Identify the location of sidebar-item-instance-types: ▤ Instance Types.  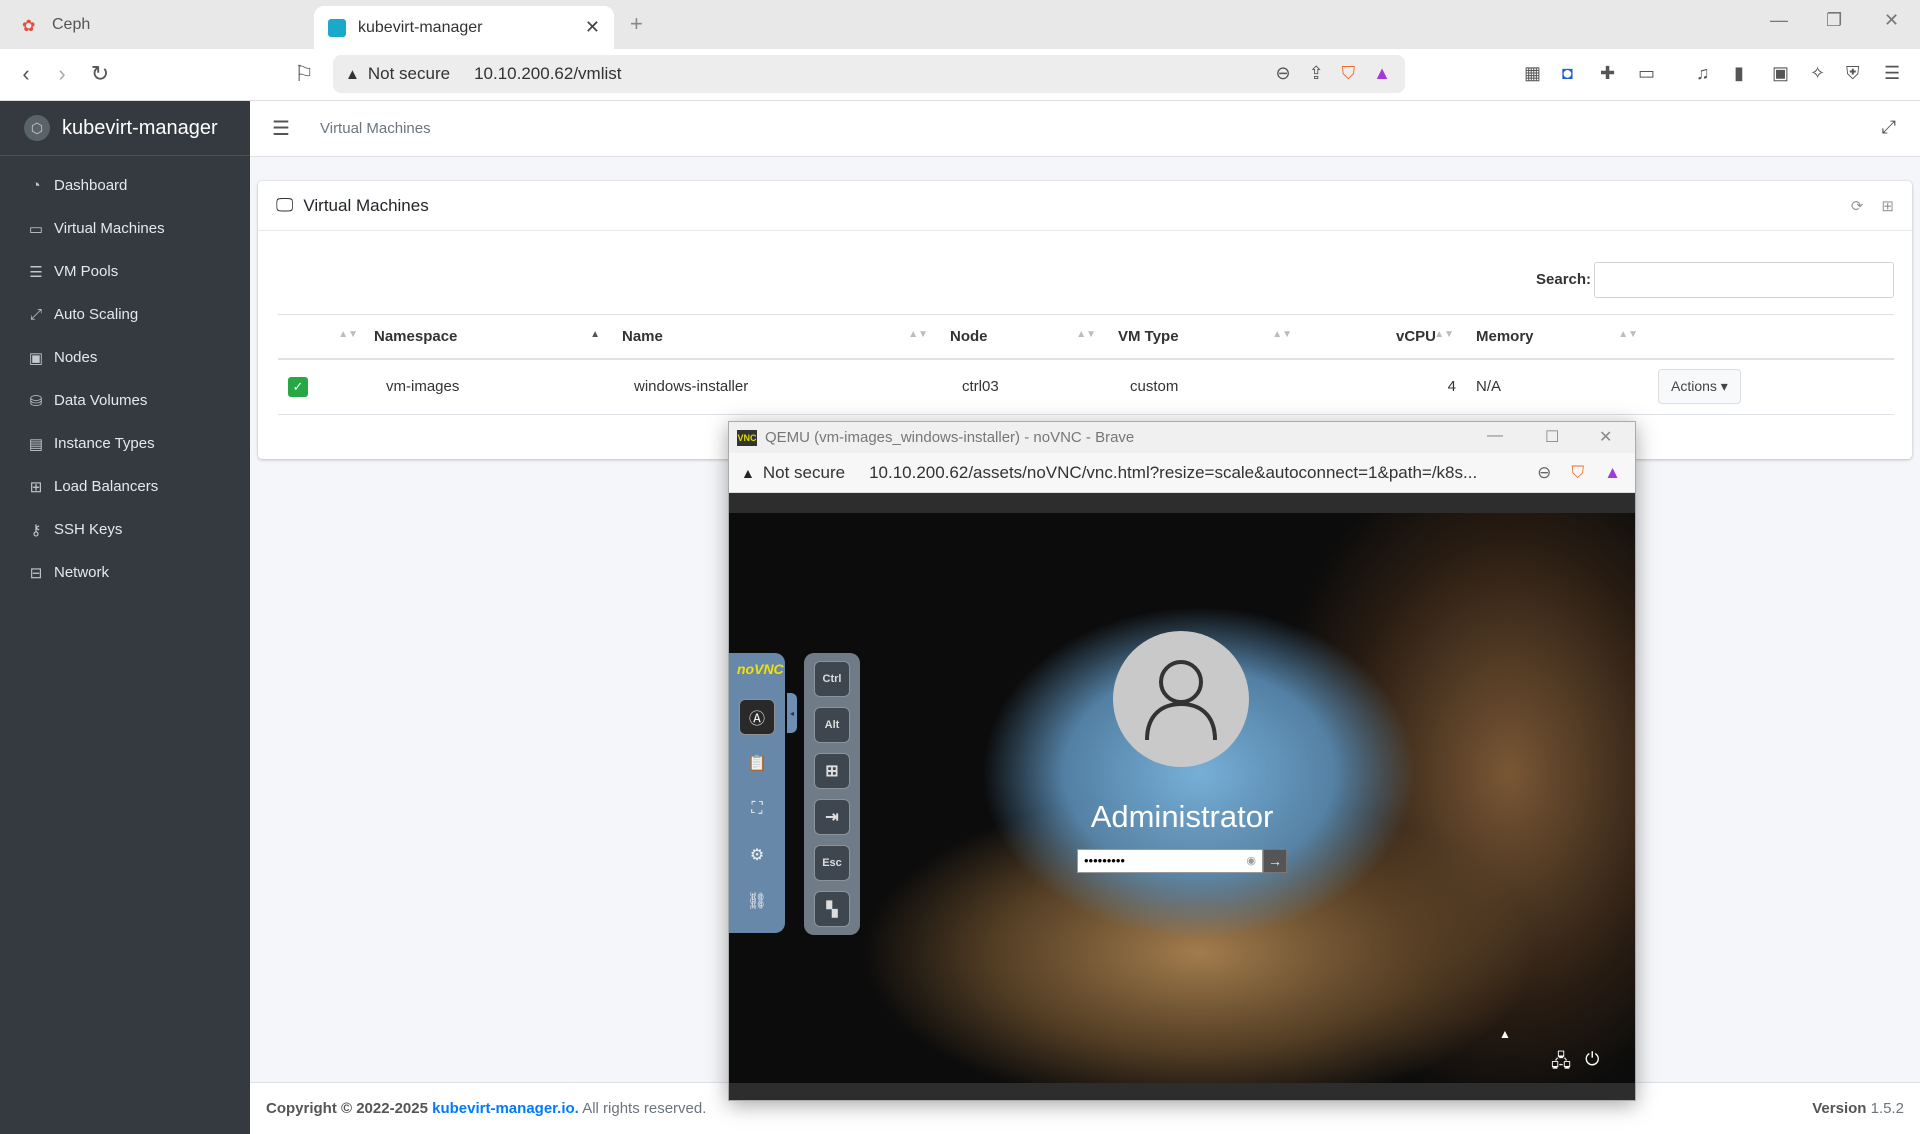
(125, 443).